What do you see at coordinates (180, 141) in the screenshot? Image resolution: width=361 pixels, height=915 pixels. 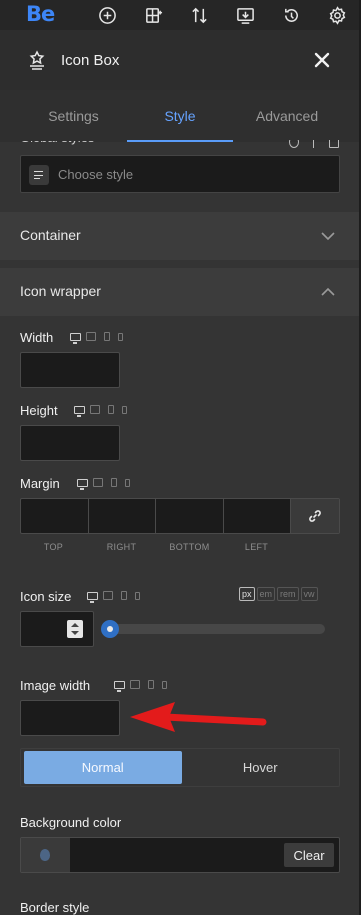 I see `active-tab-indicator` at bounding box center [180, 141].